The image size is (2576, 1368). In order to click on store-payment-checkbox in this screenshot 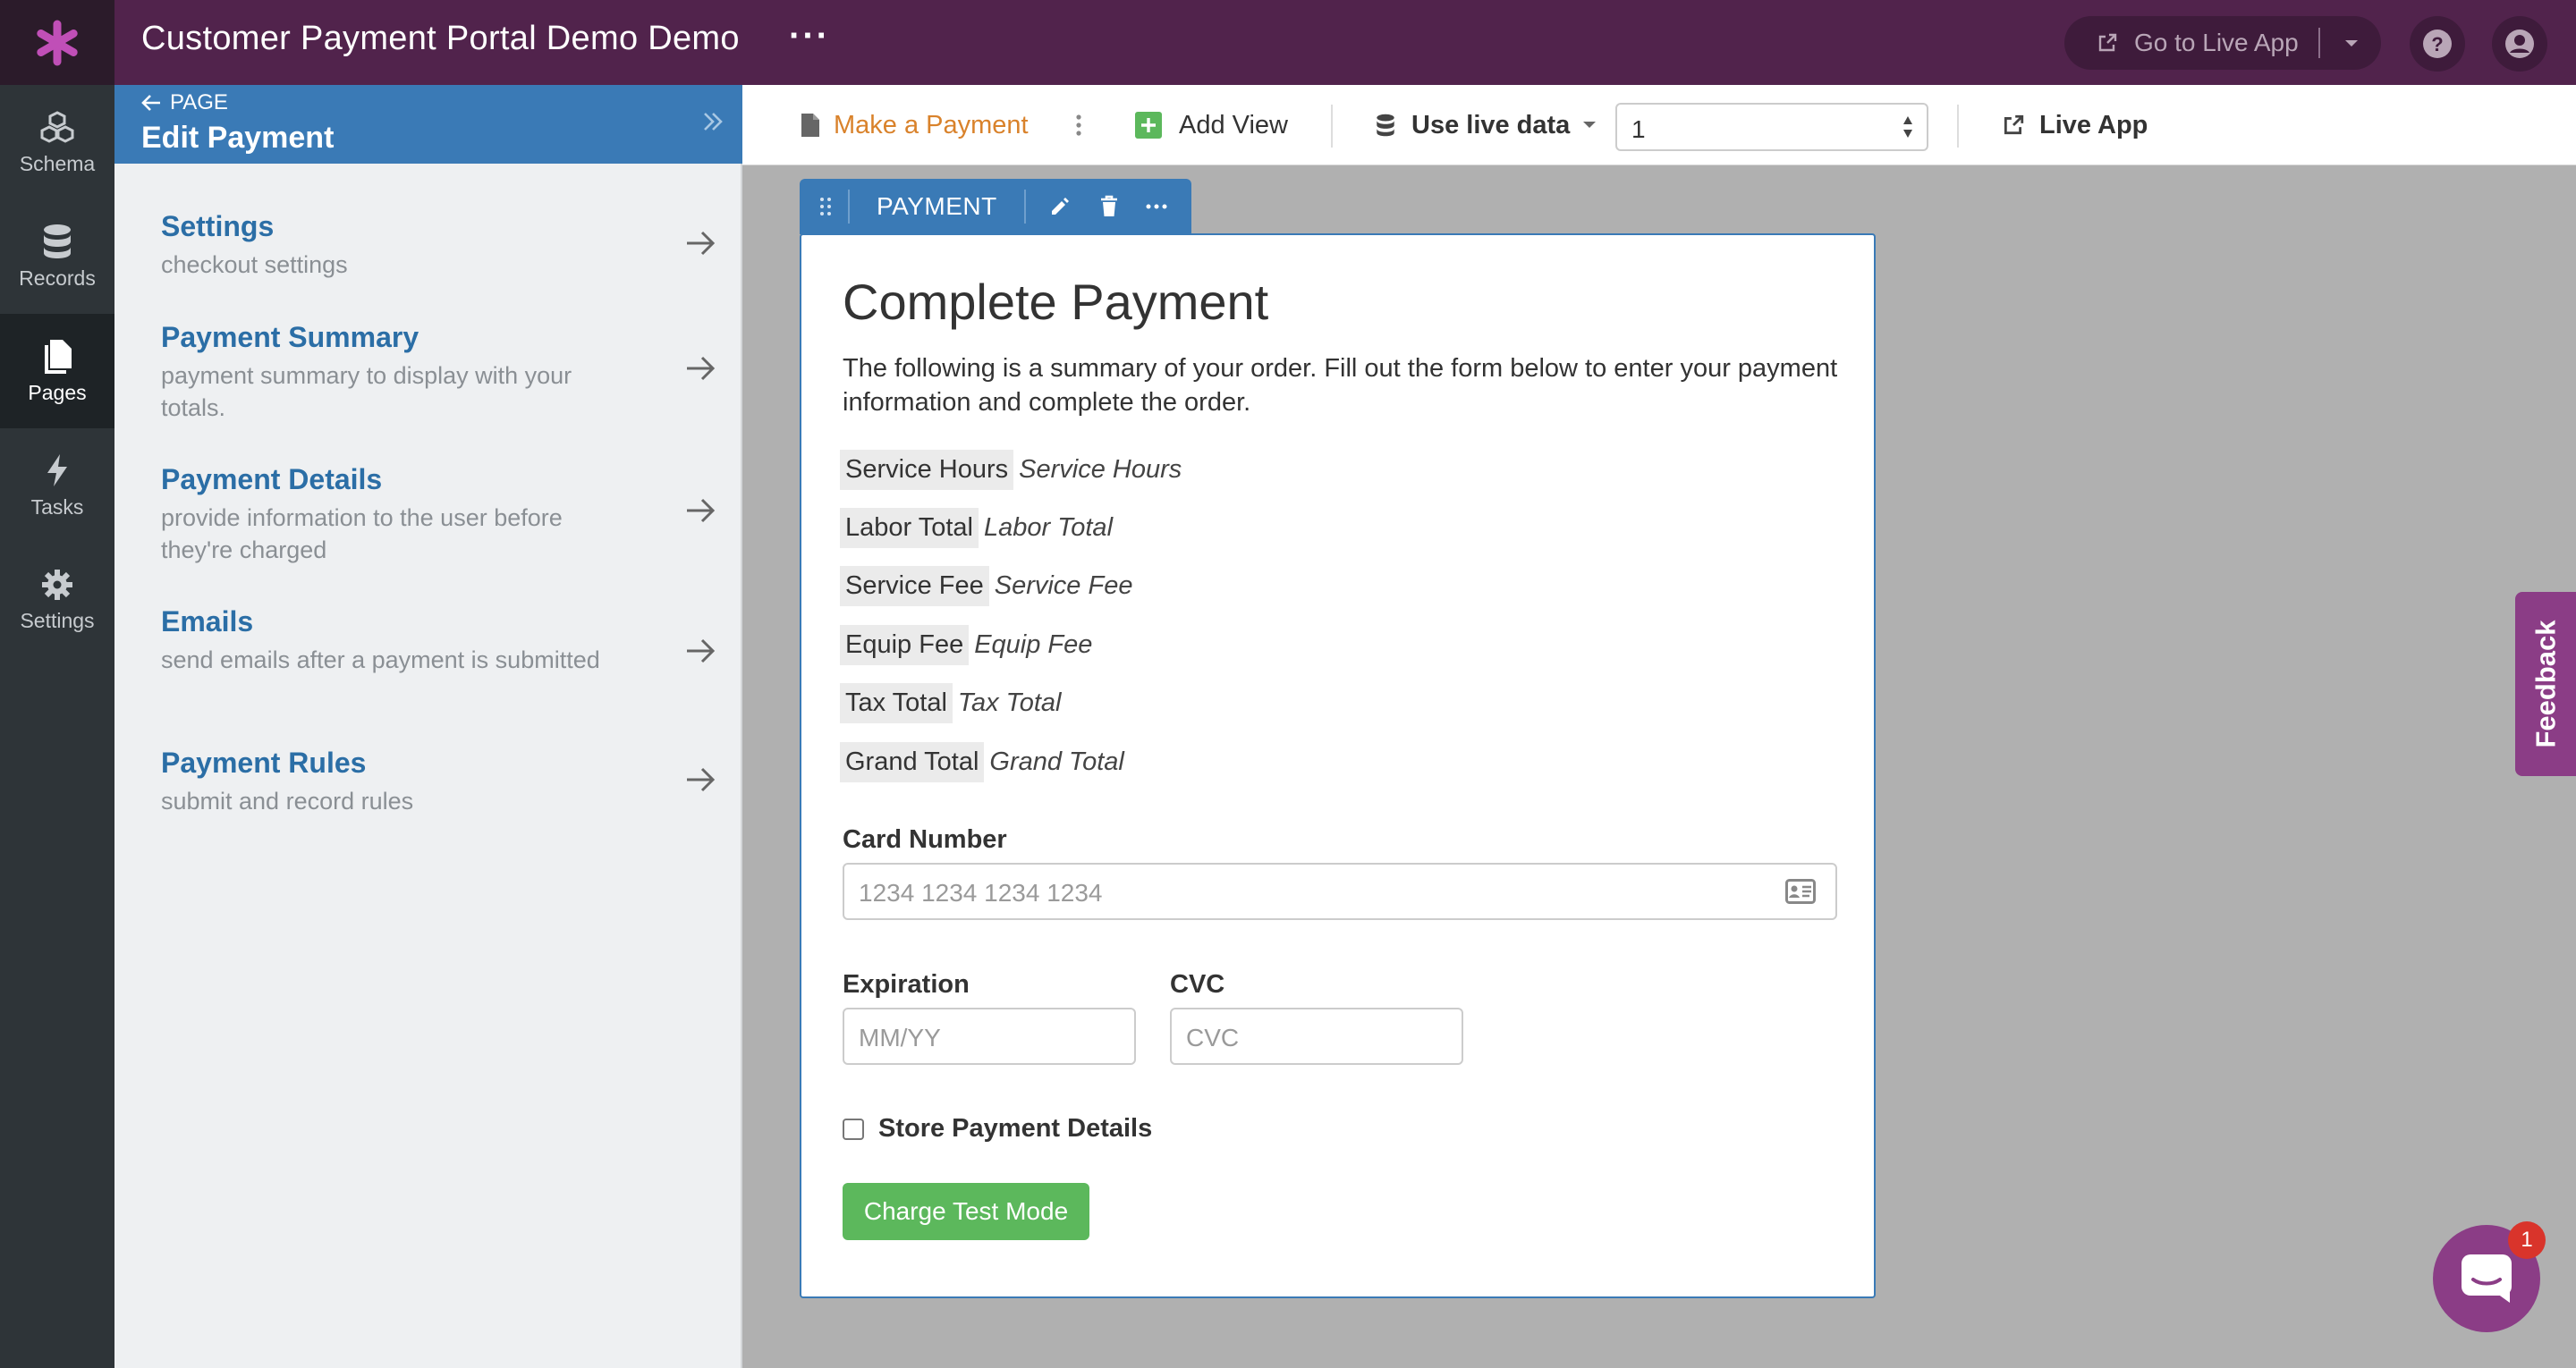, I will do `click(853, 1130)`.